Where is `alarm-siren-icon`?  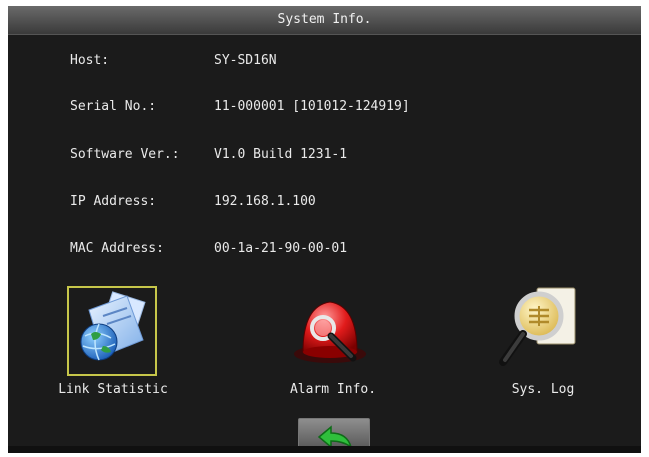
alarm-siren-icon is located at coordinates (330, 332).